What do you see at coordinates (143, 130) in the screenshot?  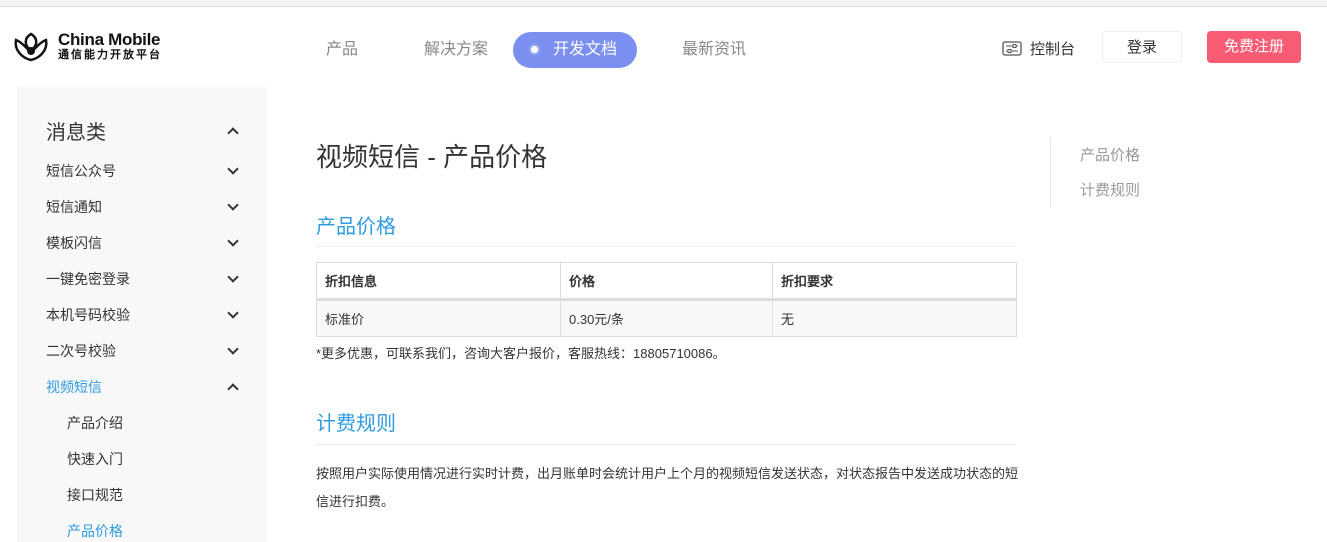 I see `sidebar-category-messaging: 消息类` at bounding box center [143, 130].